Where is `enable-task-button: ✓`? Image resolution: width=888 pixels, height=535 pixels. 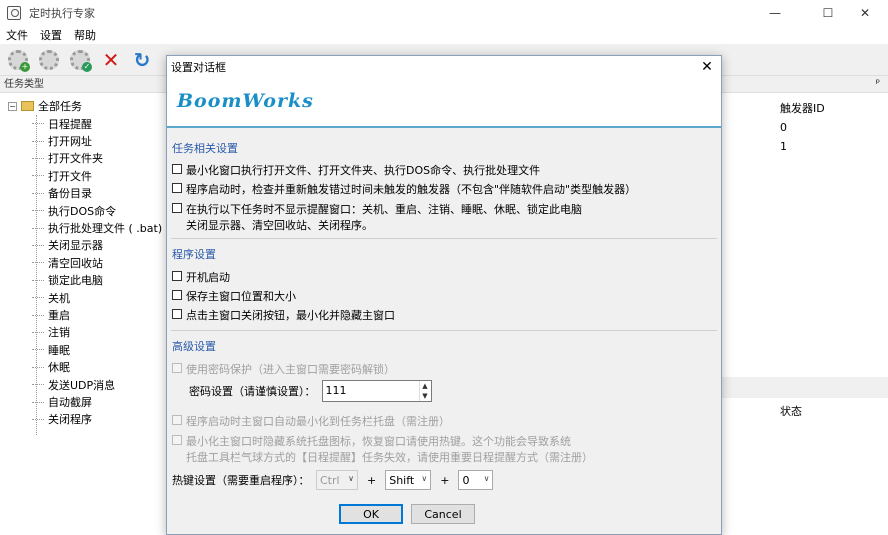 enable-task-button: ✓ is located at coordinates (80, 60).